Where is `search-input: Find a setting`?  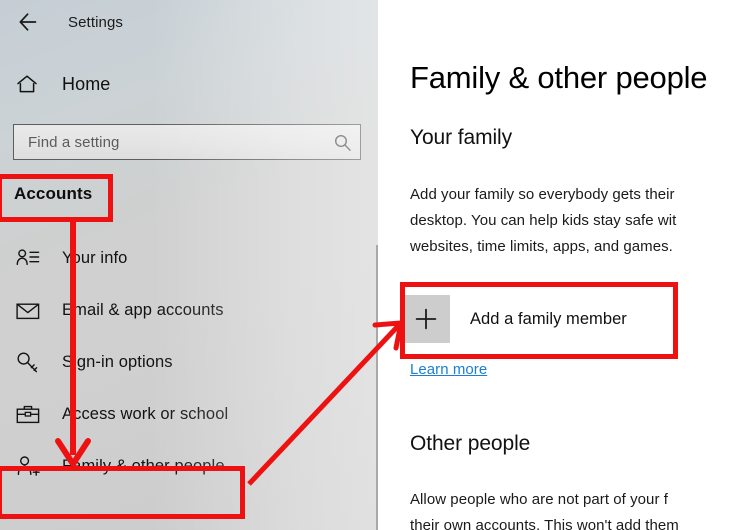 search-input: Find a setting is located at coordinates (187, 142).